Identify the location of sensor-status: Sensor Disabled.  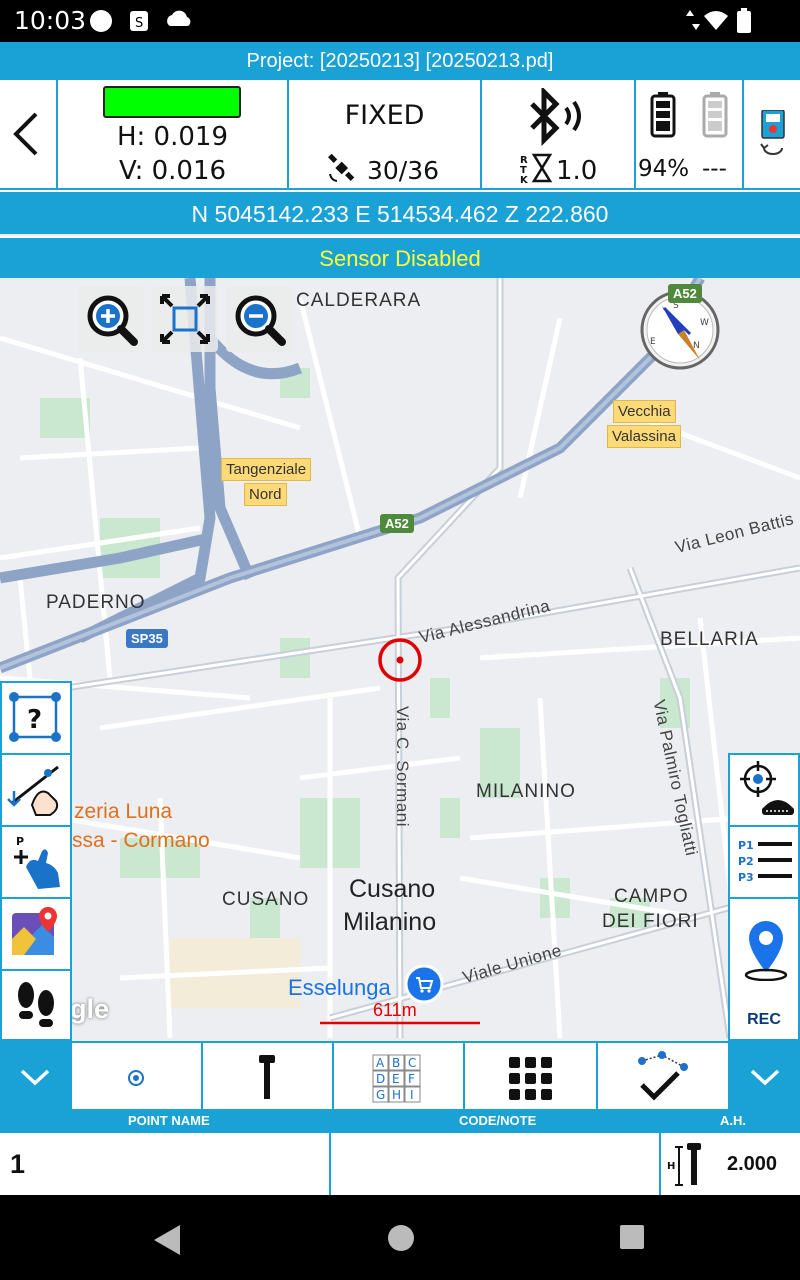
(400, 257).